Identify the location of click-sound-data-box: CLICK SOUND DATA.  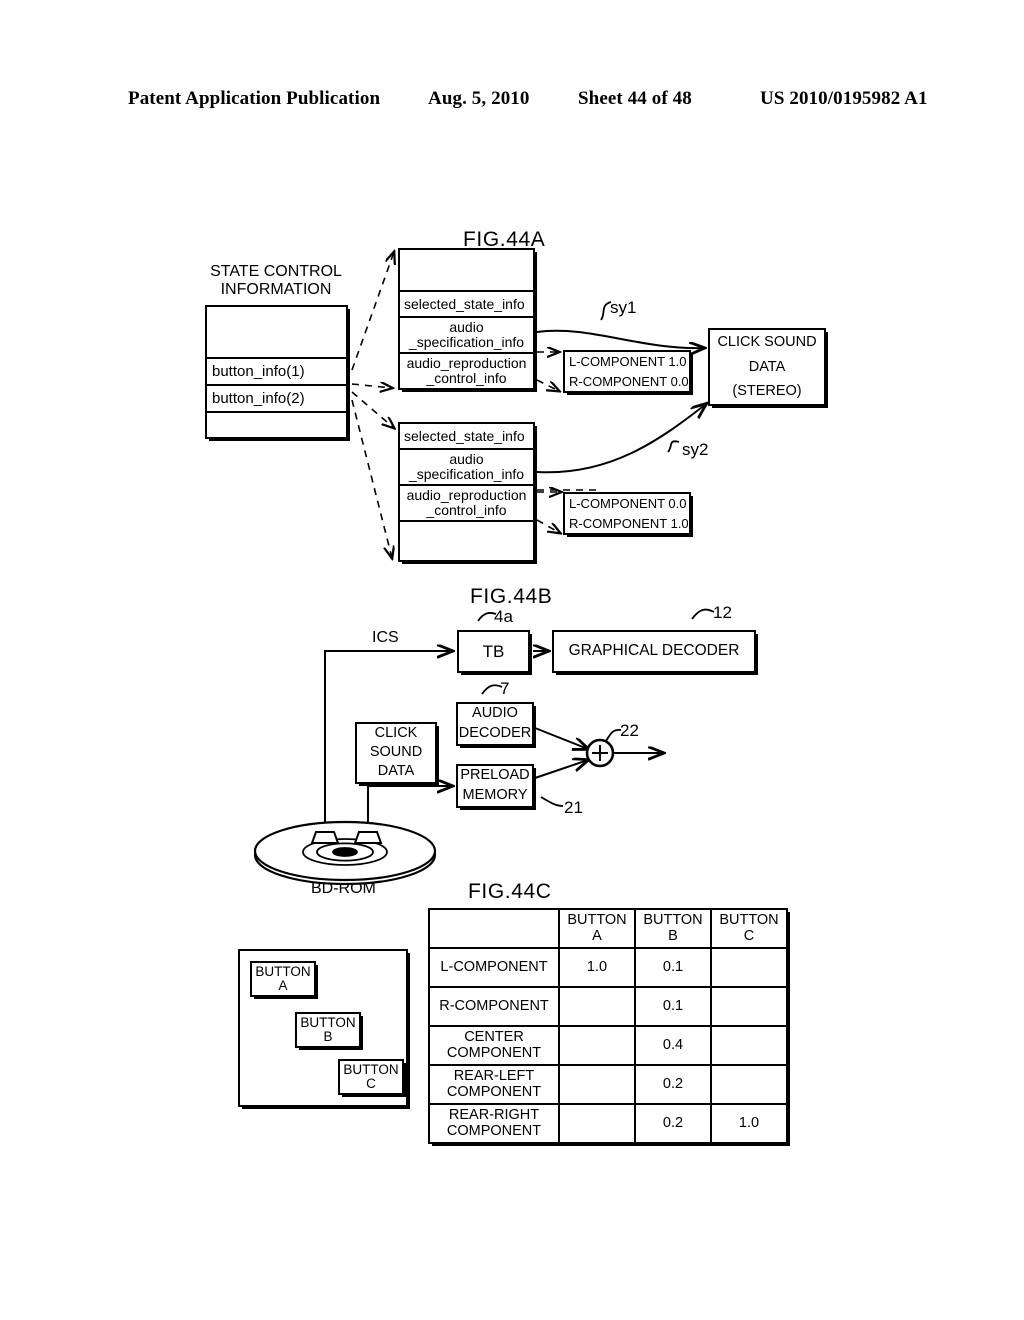
(396, 753).